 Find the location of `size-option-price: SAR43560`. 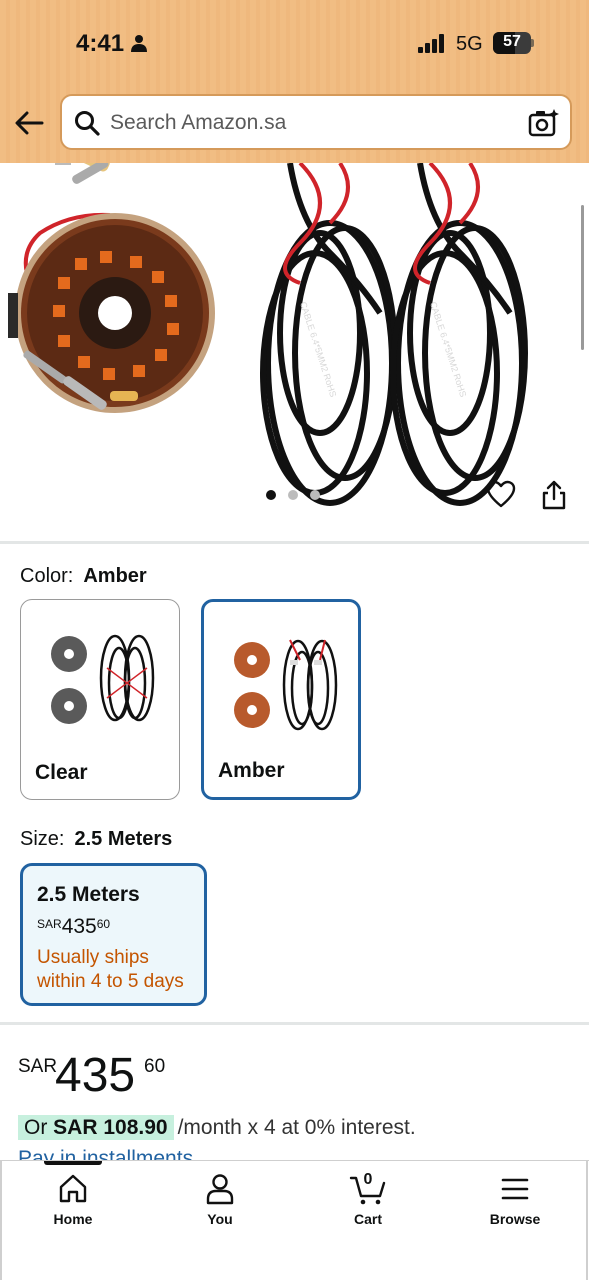

size-option-price: SAR43560 is located at coordinates (73, 927).